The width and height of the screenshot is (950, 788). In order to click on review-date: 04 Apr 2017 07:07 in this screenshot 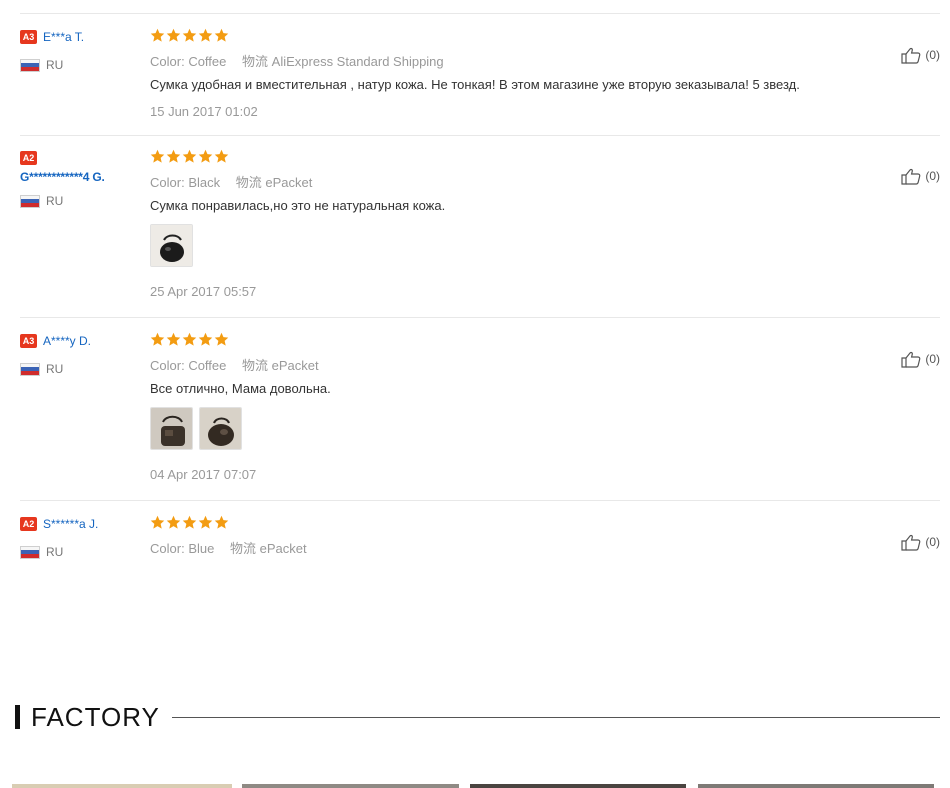, I will do `click(203, 474)`.